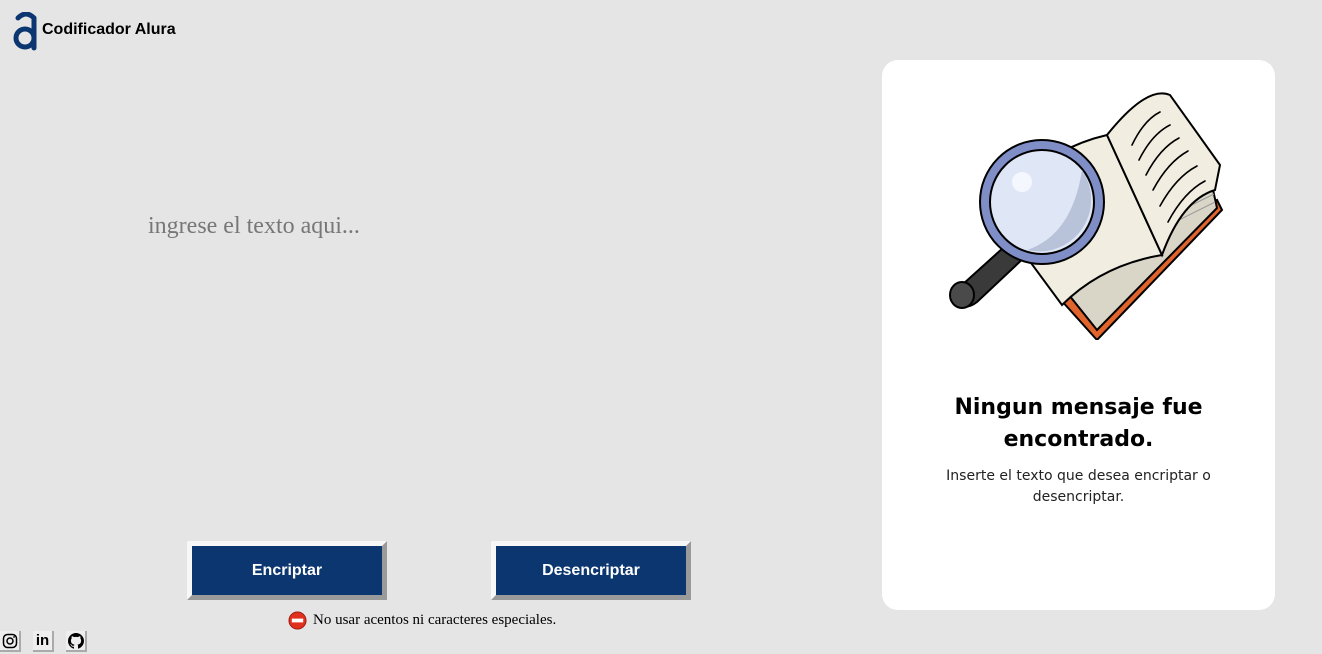 The height and width of the screenshot is (654, 1322). Describe the element at coordinates (25, 31) in the screenshot. I see `alura-logo-icon` at that location.